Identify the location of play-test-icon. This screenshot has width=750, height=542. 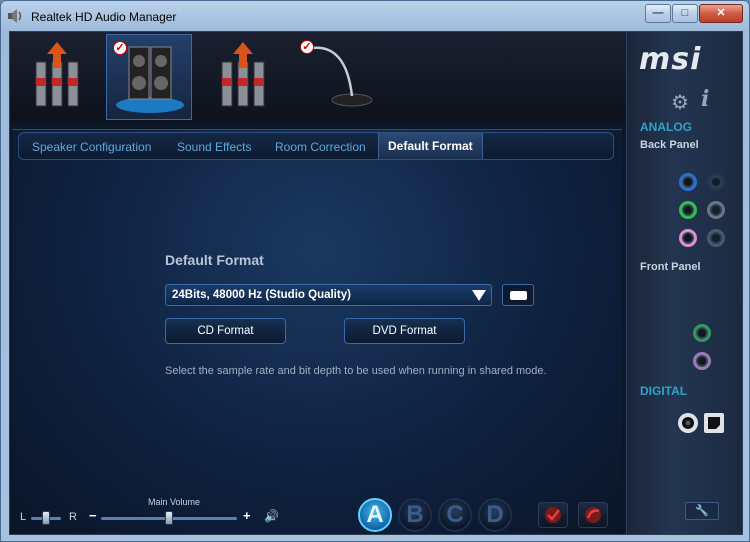
(518, 295).